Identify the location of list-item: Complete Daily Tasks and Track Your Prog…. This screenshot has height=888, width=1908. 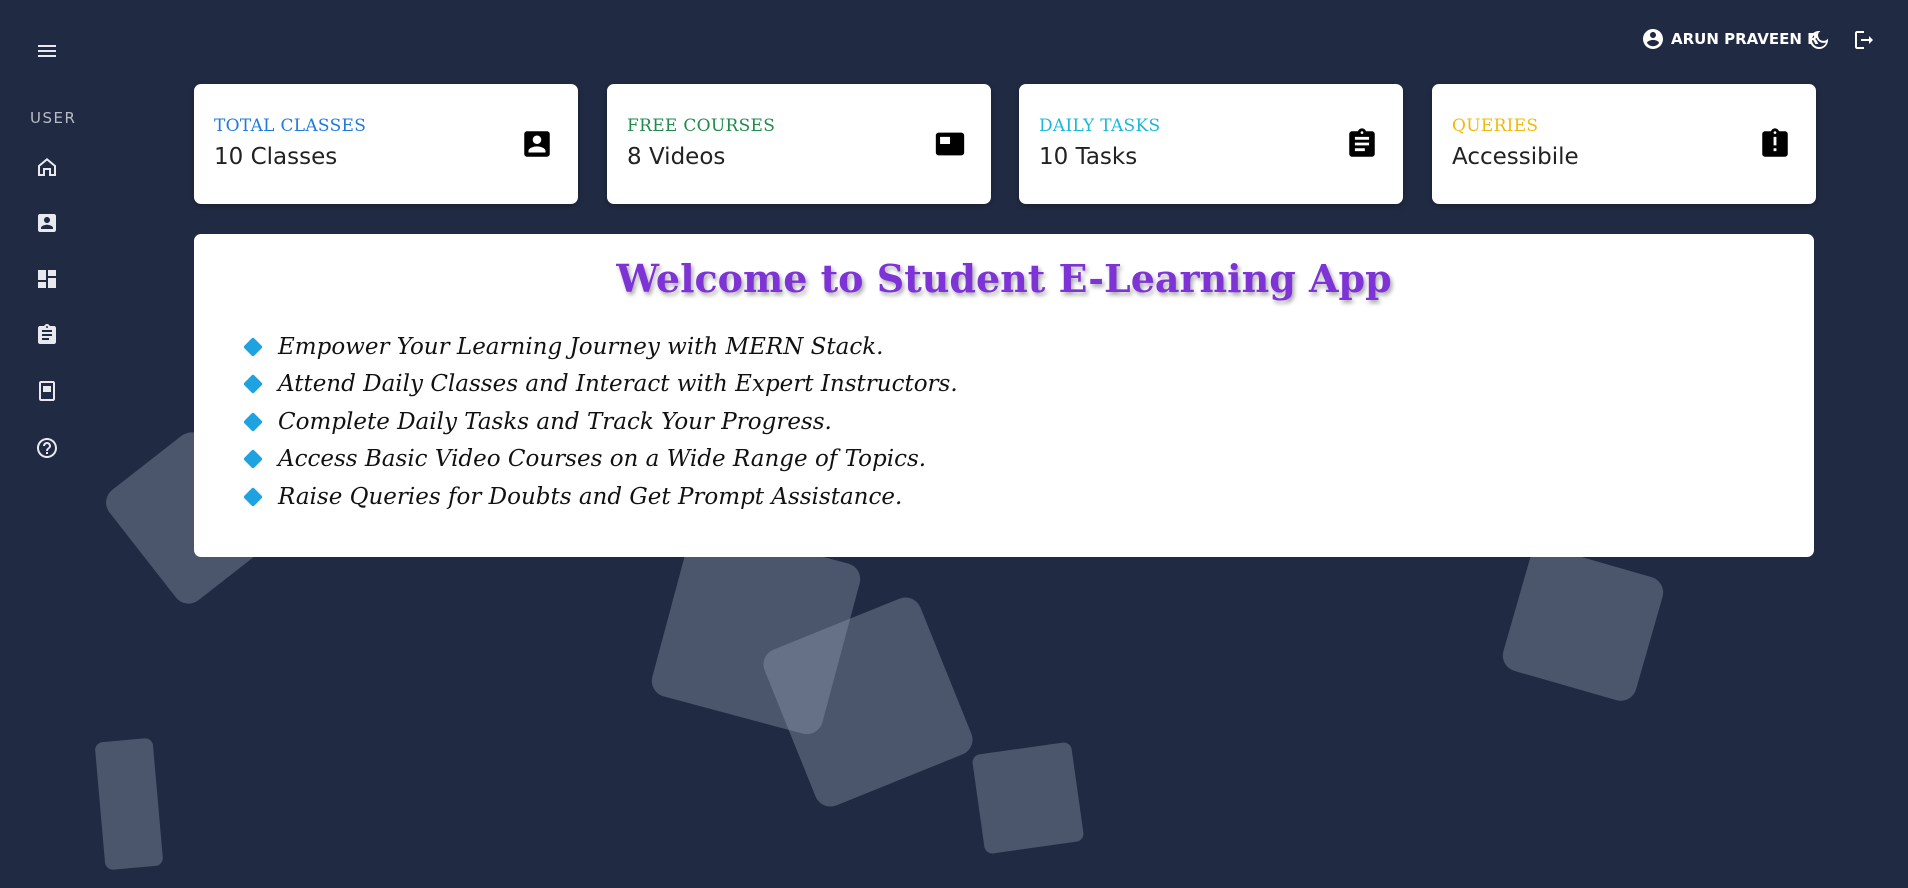
(600, 422).